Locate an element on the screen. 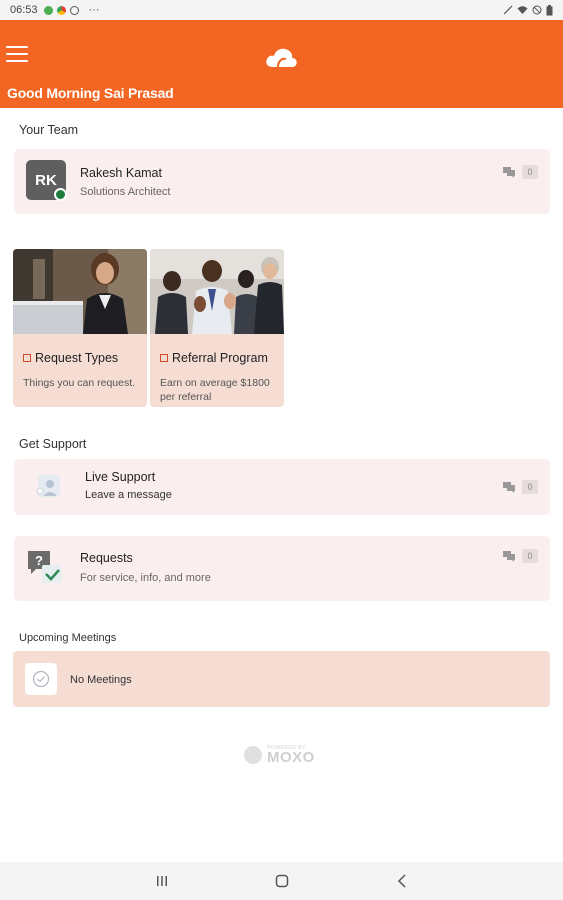  your-team-heading: Your Team is located at coordinates (49, 130).